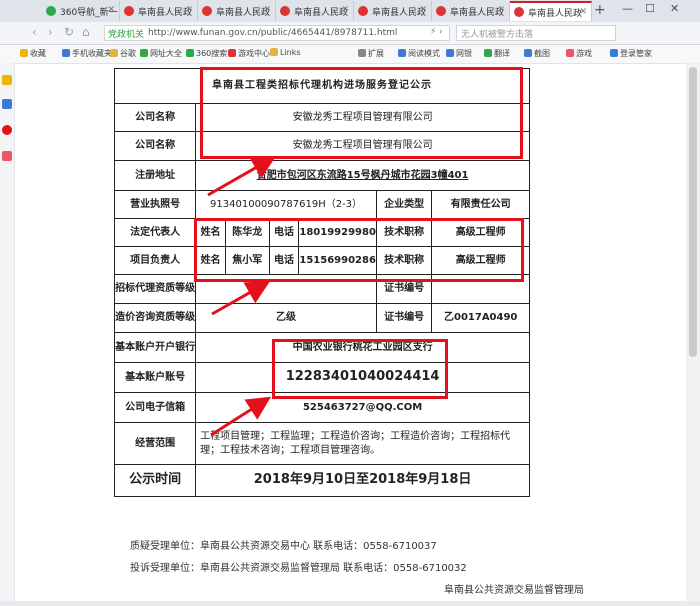 Image resolution: width=700 pixels, height=606 pixels. I want to click on status-bar, so click(350, 603).